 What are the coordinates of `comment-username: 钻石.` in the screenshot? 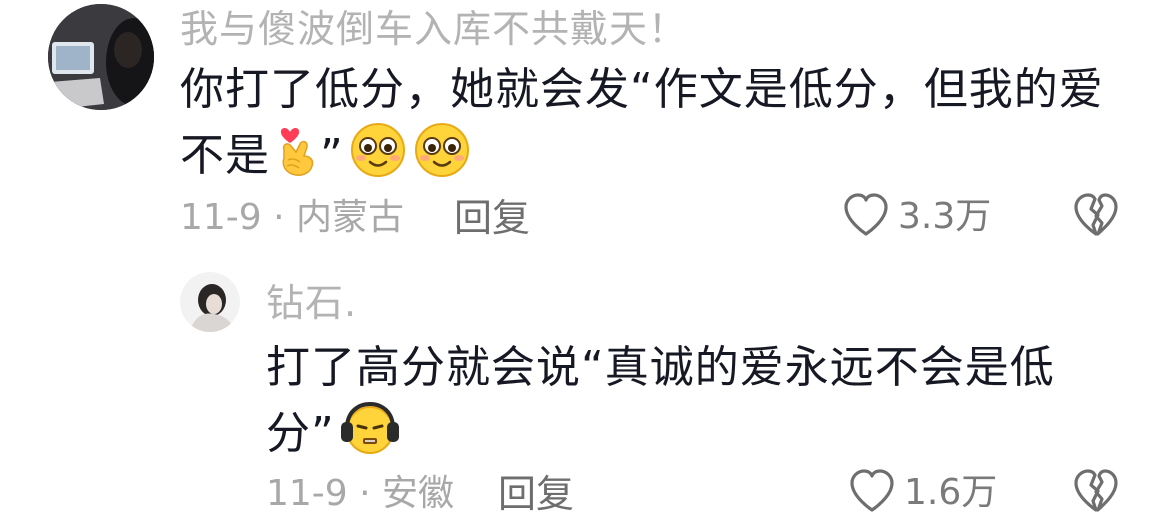 It's located at (311, 303).